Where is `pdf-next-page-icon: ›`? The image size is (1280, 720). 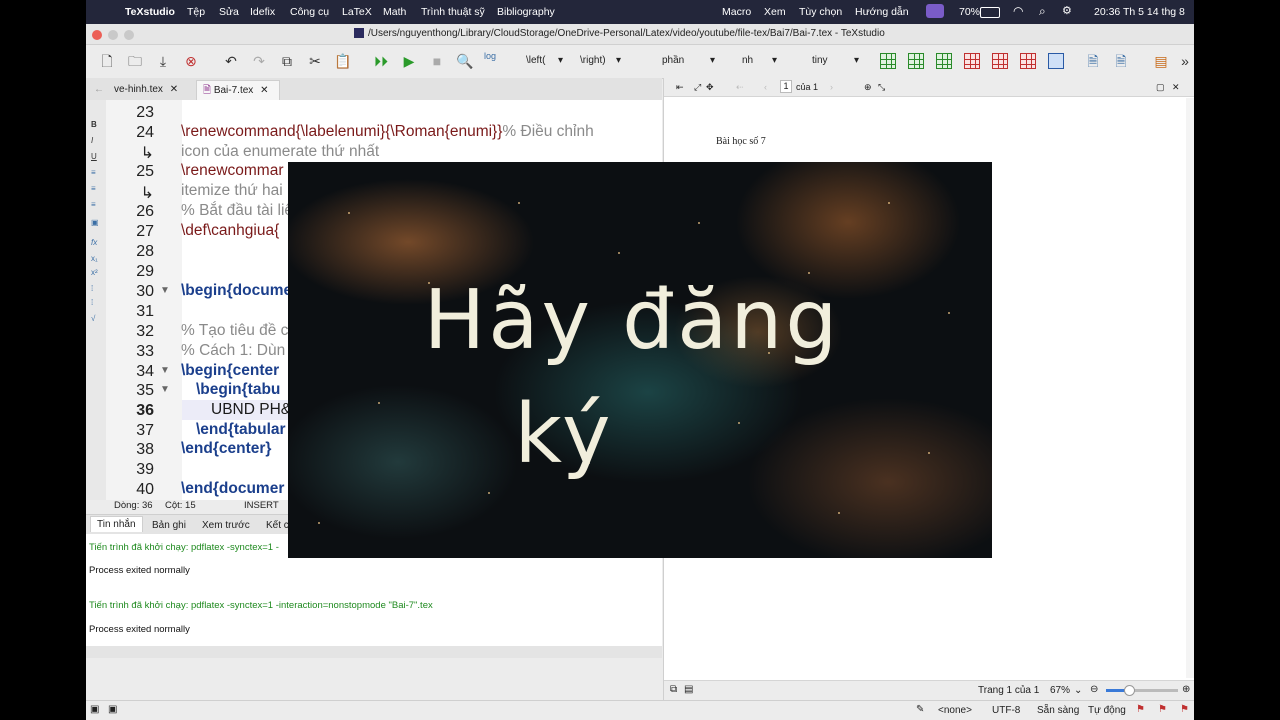
pdf-next-page-icon: › is located at coordinates (831, 87).